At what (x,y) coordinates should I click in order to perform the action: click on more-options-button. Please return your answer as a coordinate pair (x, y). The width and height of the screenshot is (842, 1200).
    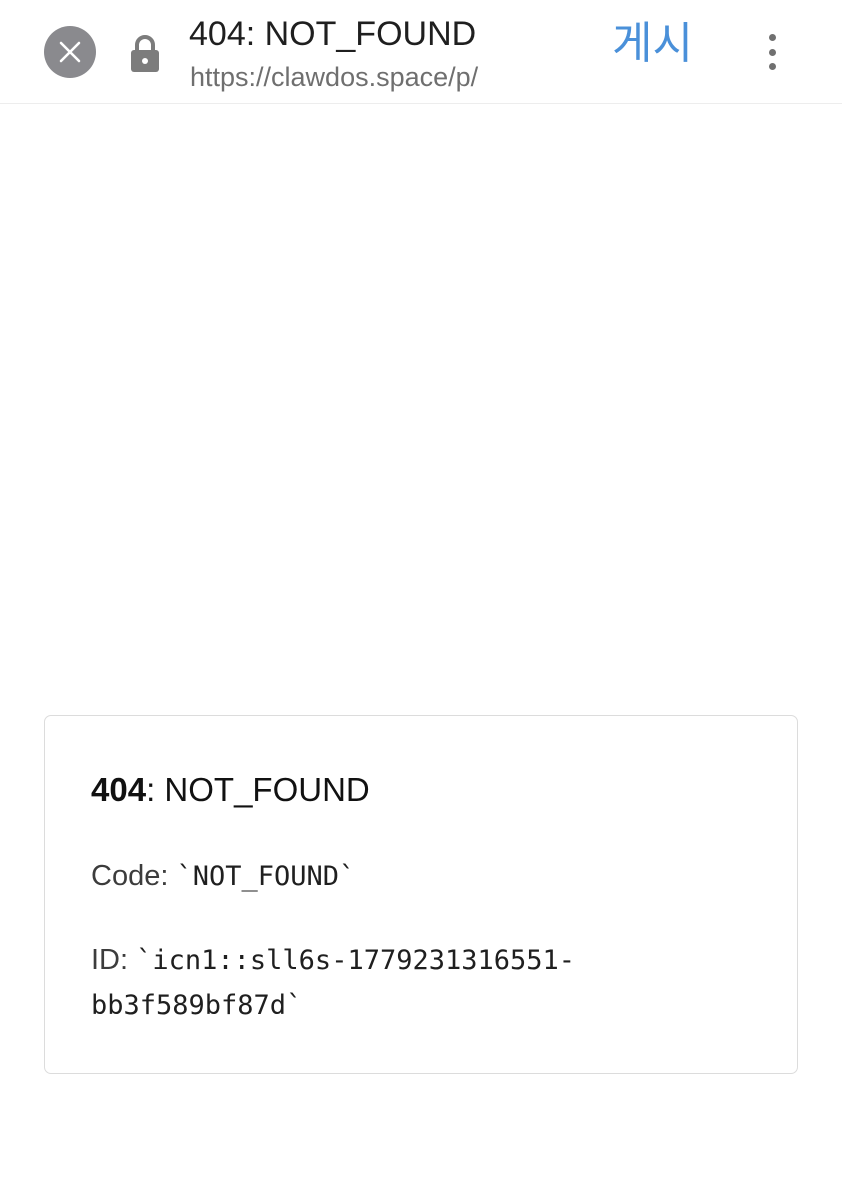
    Looking at the image, I should click on (772, 52).